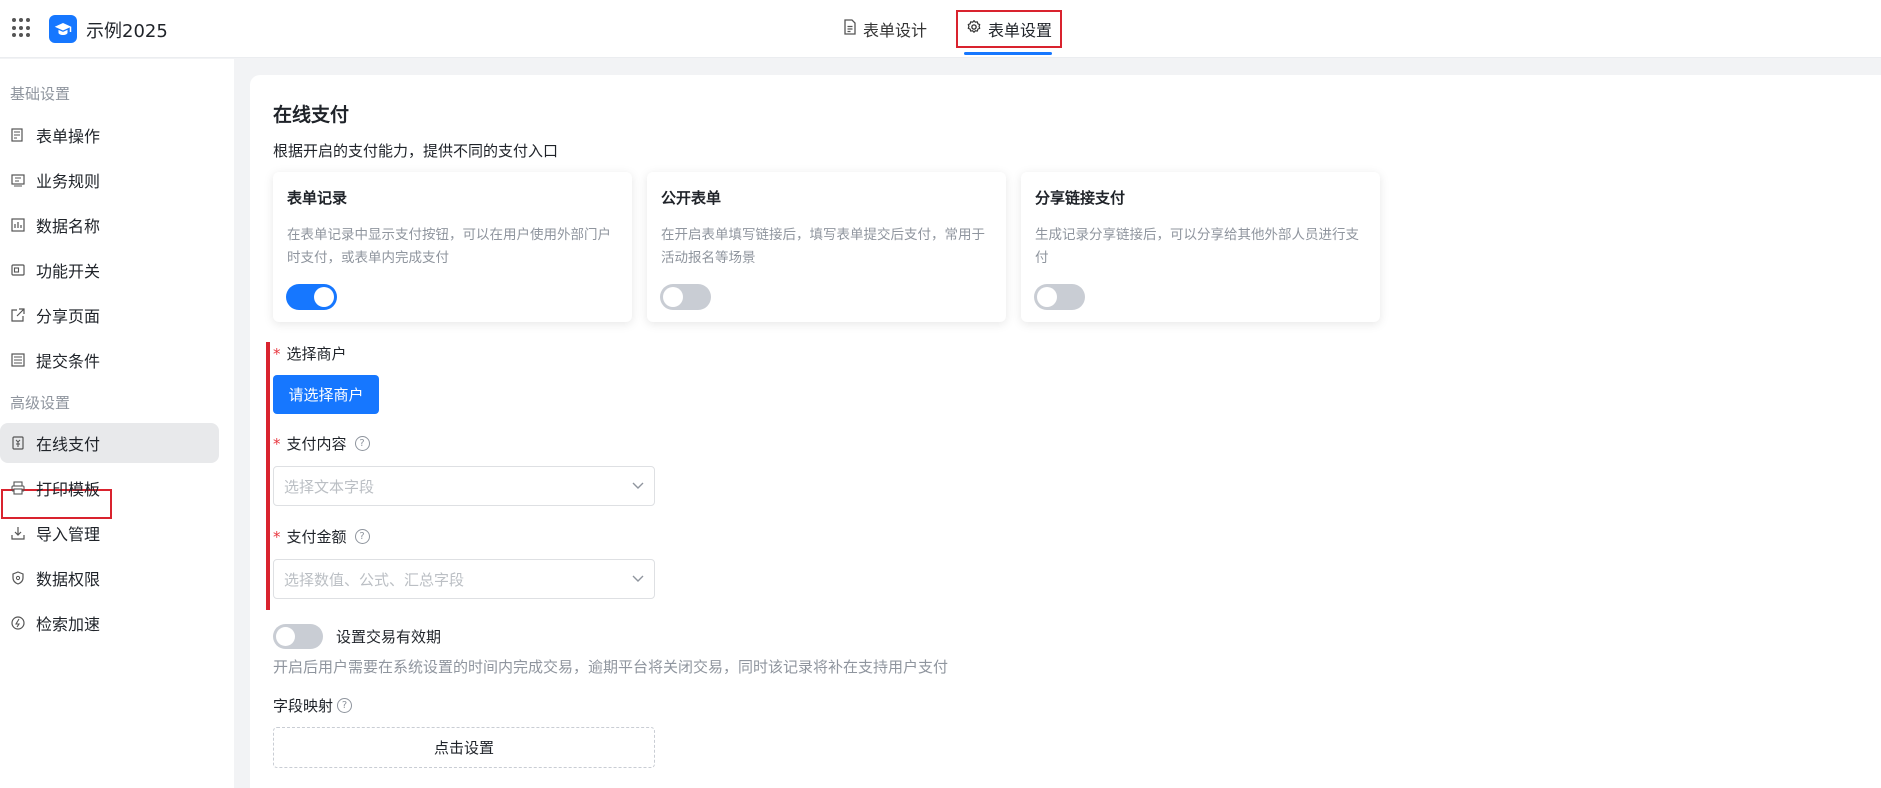 The image size is (1881, 788). Describe the element at coordinates (416, 151) in the screenshot. I see `page-description: 根据开启的支付能力，提供不同的支付入口` at that location.